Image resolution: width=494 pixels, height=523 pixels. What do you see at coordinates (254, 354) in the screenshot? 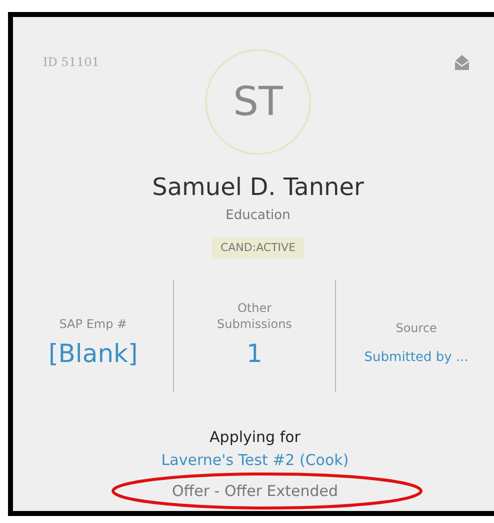
I see `stat-value-link: 1` at bounding box center [254, 354].